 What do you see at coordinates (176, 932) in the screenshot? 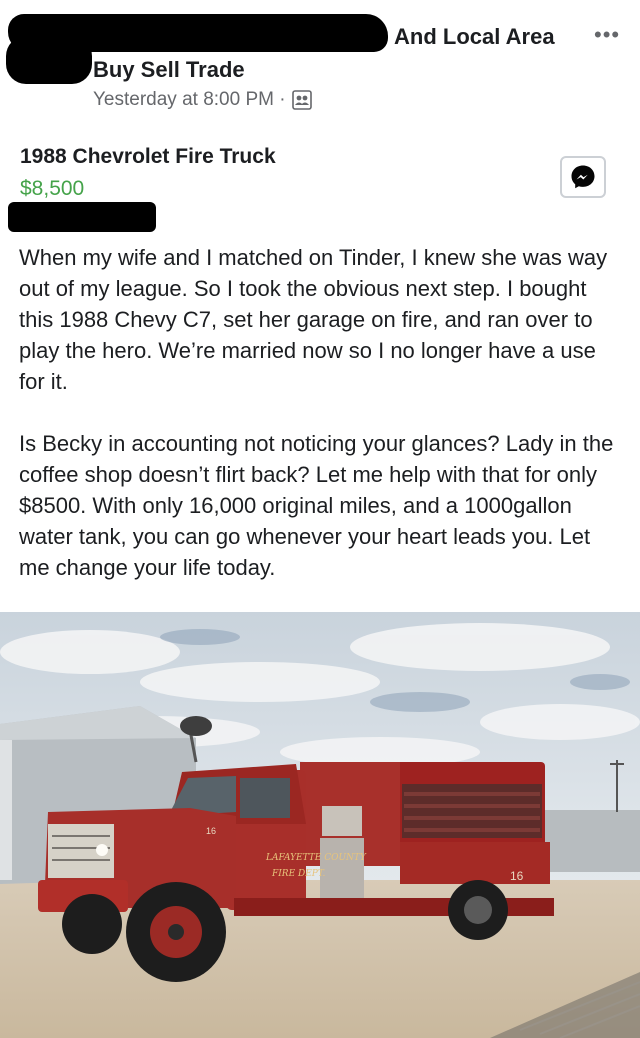
I see `front-wheel` at bounding box center [176, 932].